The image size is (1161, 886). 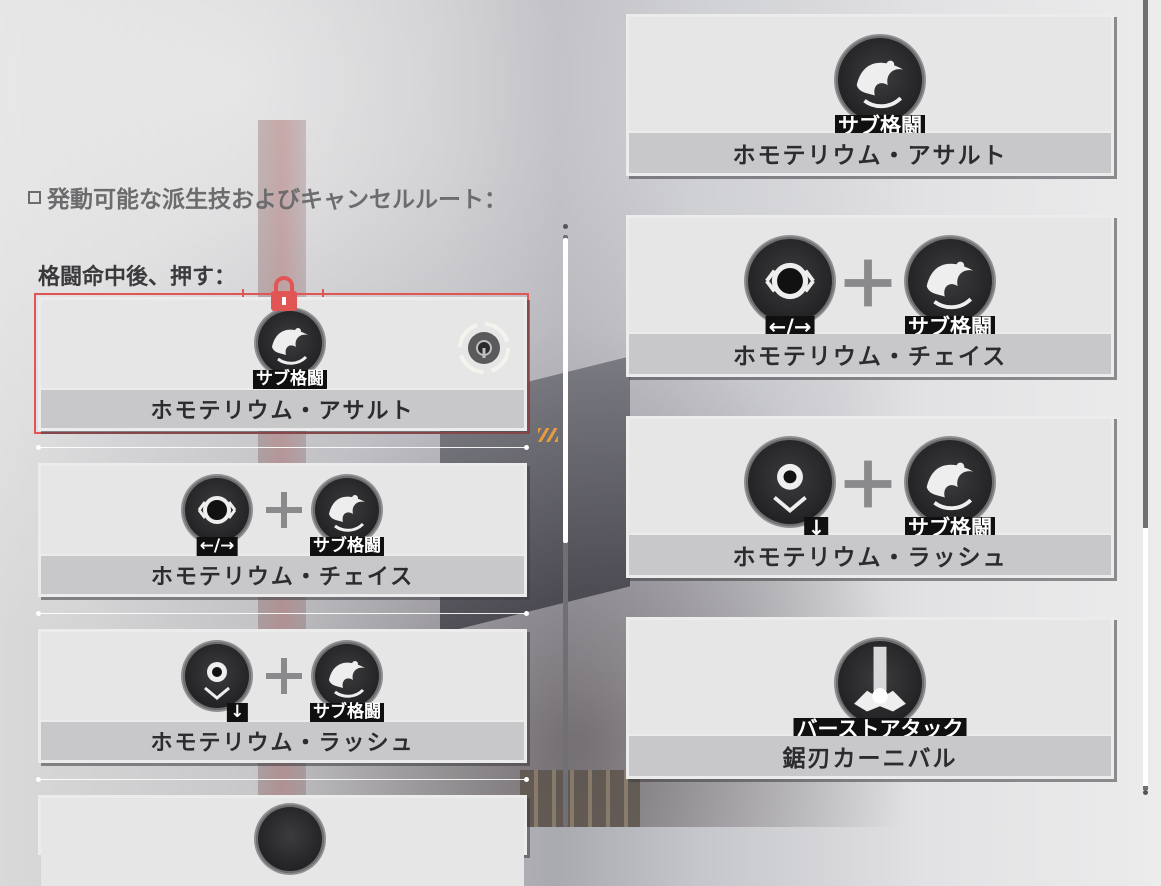 I want to click on bullet-square-icon, so click(x=34, y=197).